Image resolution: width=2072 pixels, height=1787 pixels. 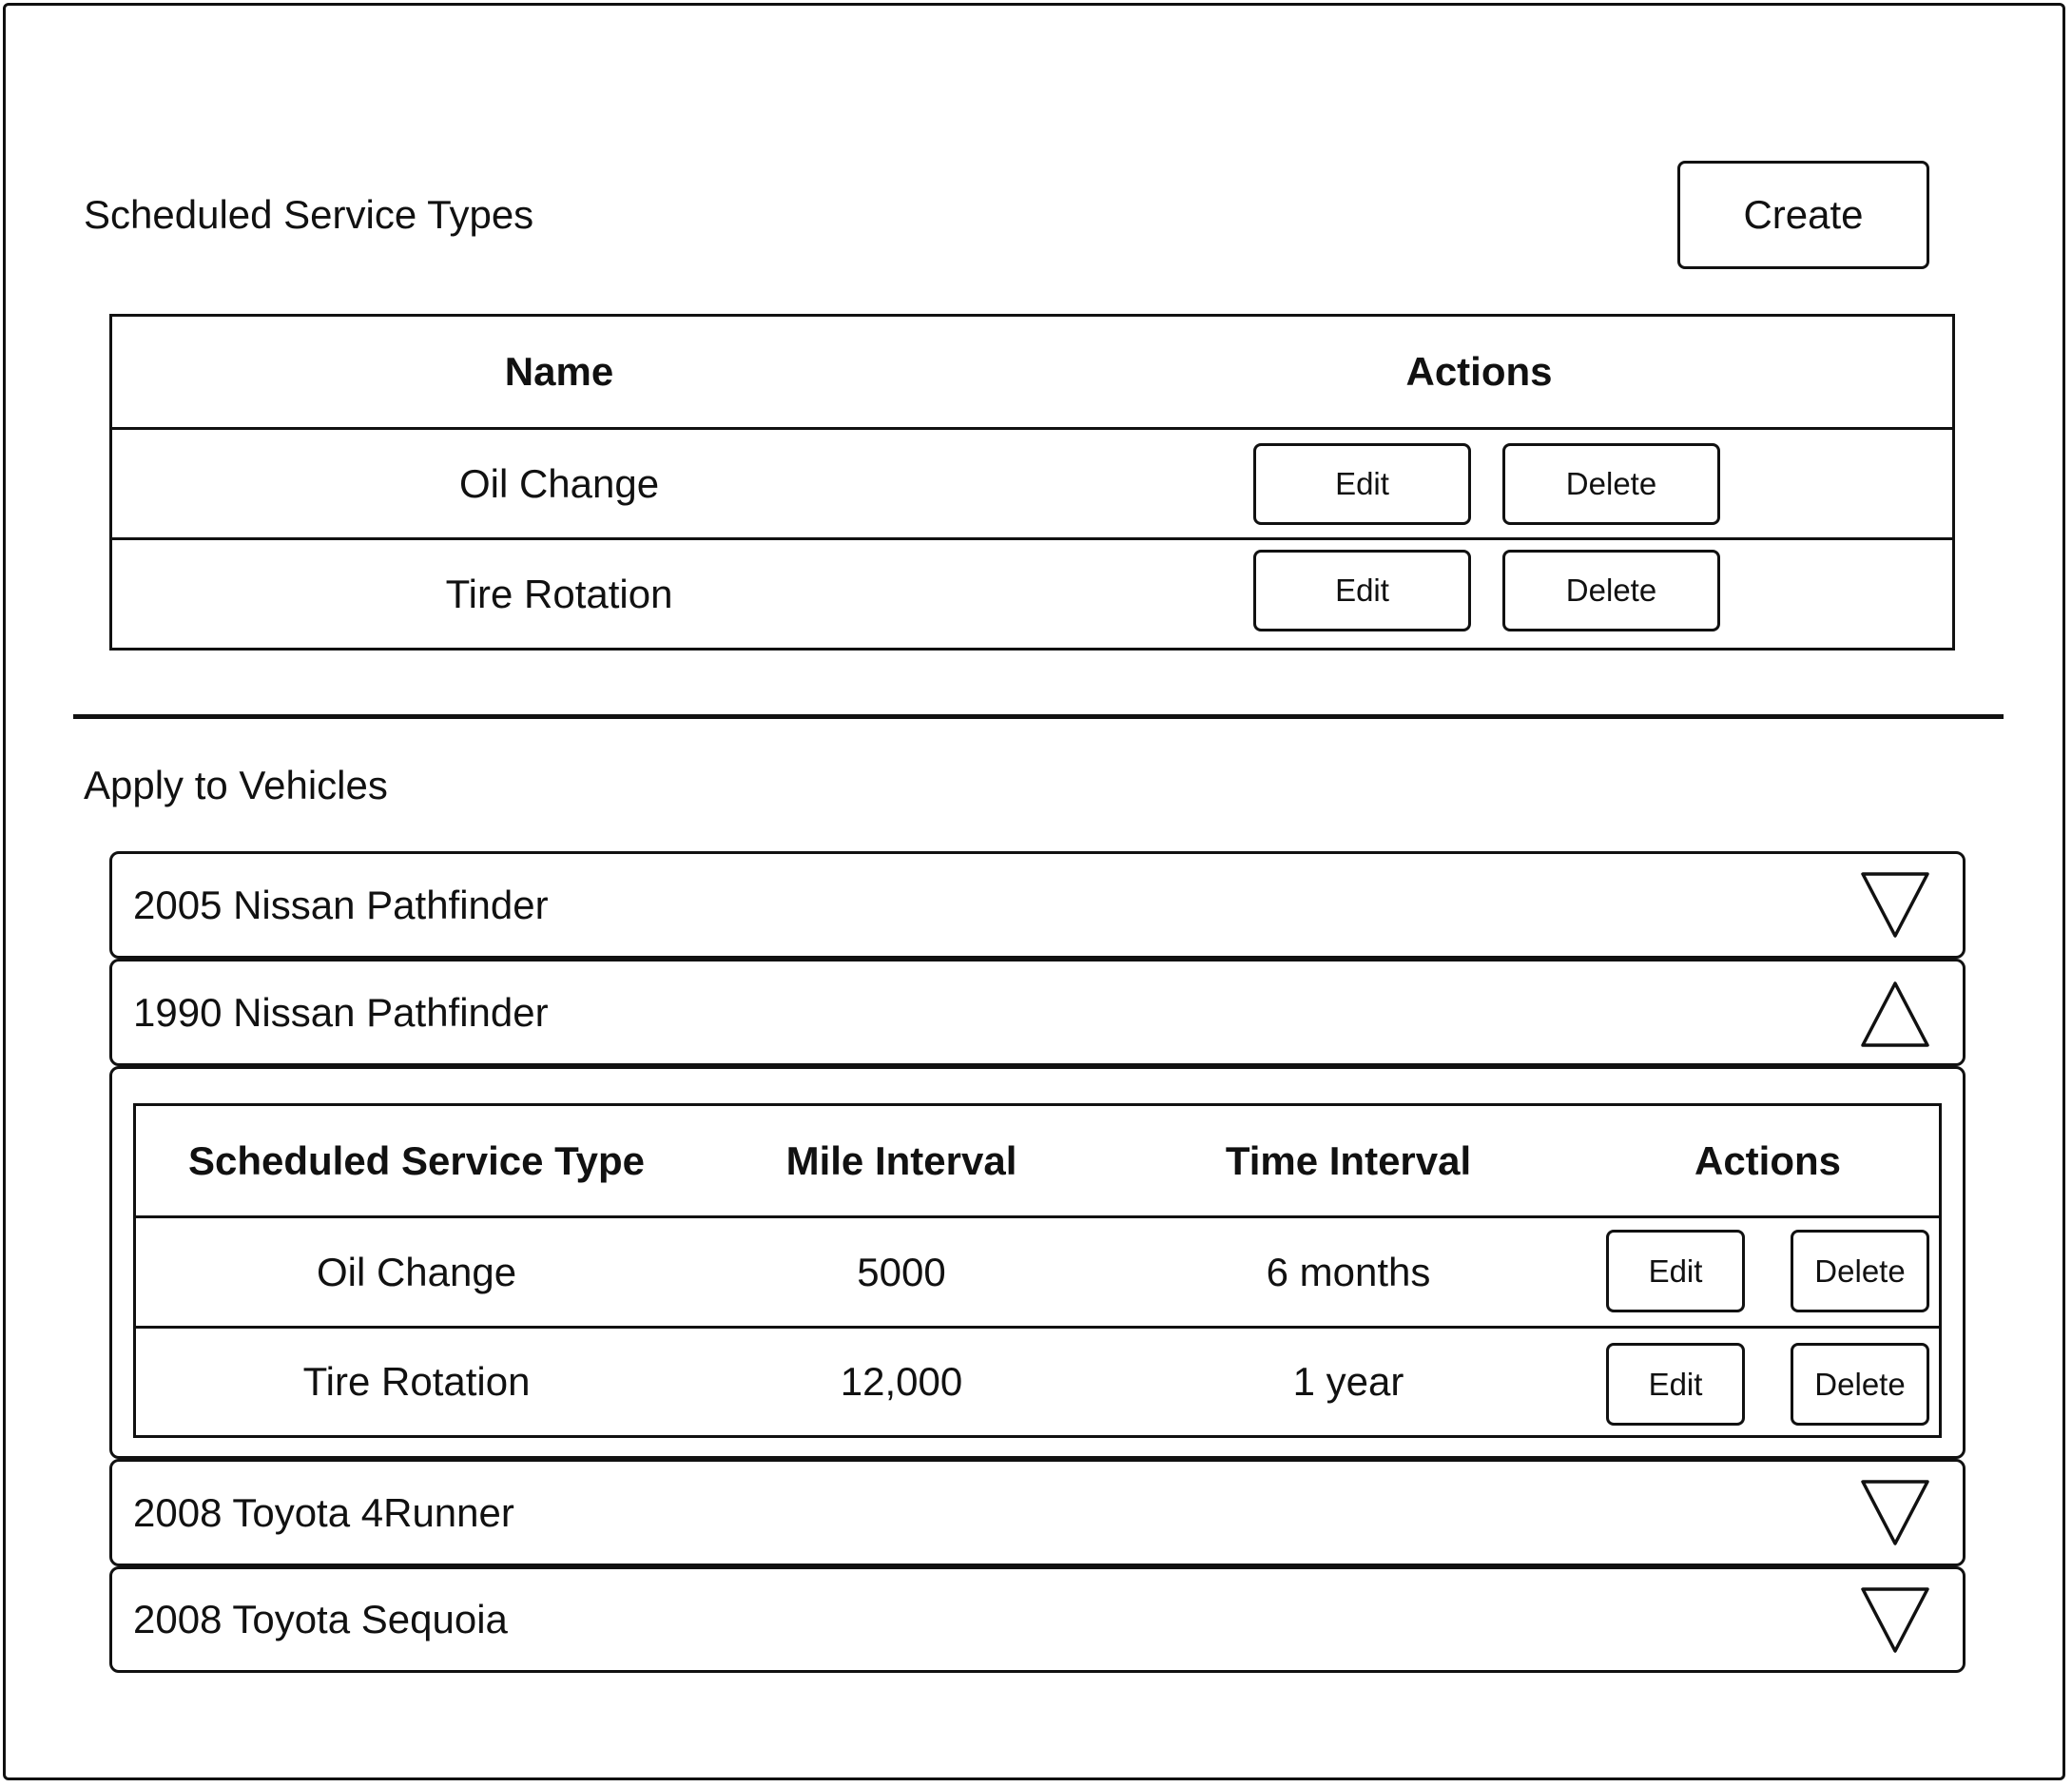 I want to click on time-interval-cell: 6 months, so click(x=1348, y=1271).